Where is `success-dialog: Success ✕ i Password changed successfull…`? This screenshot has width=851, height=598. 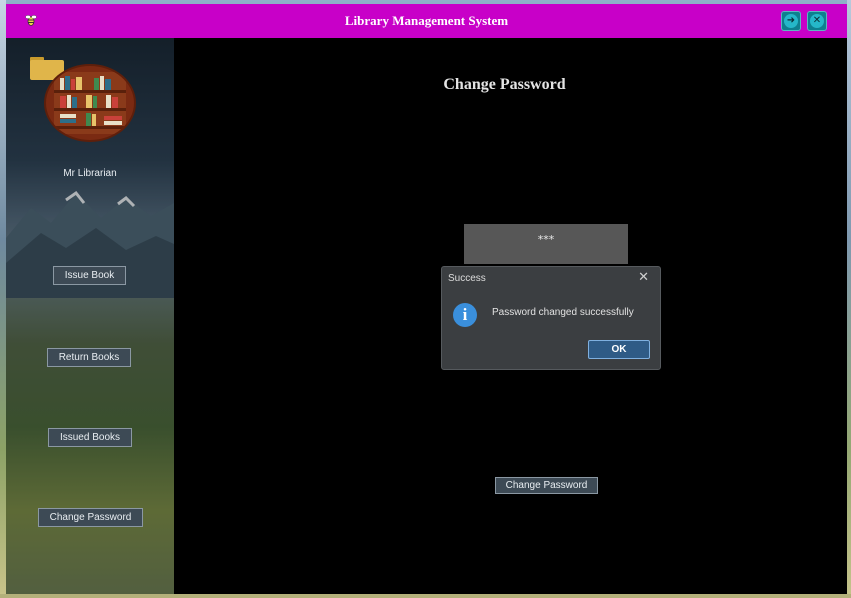
success-dialog: Success ✕ i Password changed successfull… is located at coordinates (551, 318).